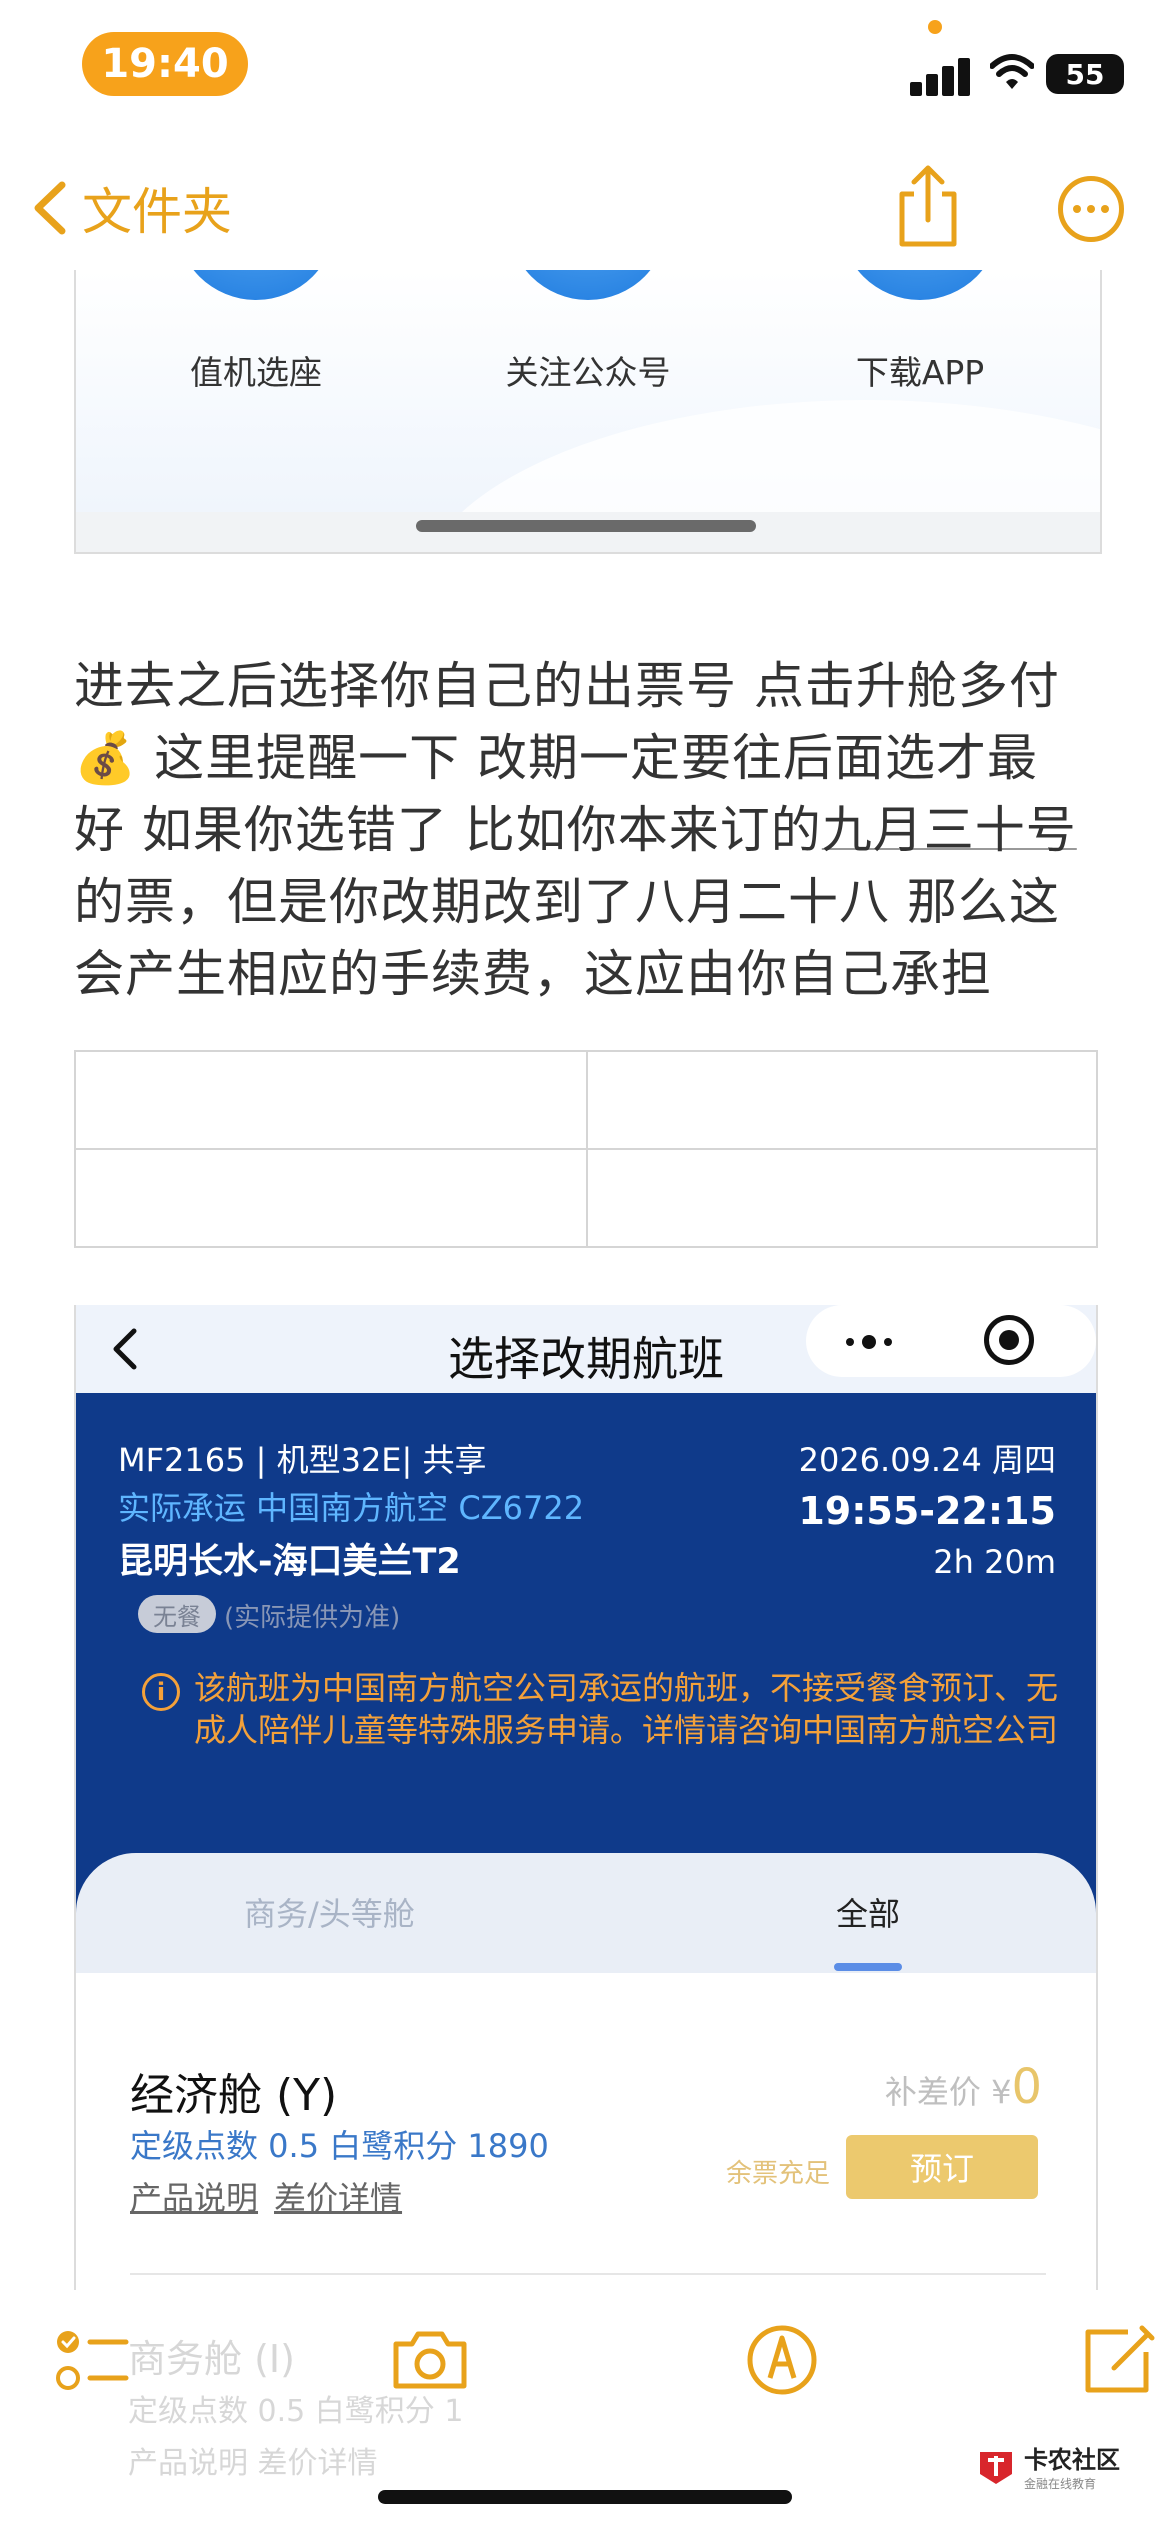 This screenshot has width=1170, height=2532. What do you see at coordinates (1009, 1340) in the screenshot?
I see `close-target-icon` at bounding box center [1009, 1340].